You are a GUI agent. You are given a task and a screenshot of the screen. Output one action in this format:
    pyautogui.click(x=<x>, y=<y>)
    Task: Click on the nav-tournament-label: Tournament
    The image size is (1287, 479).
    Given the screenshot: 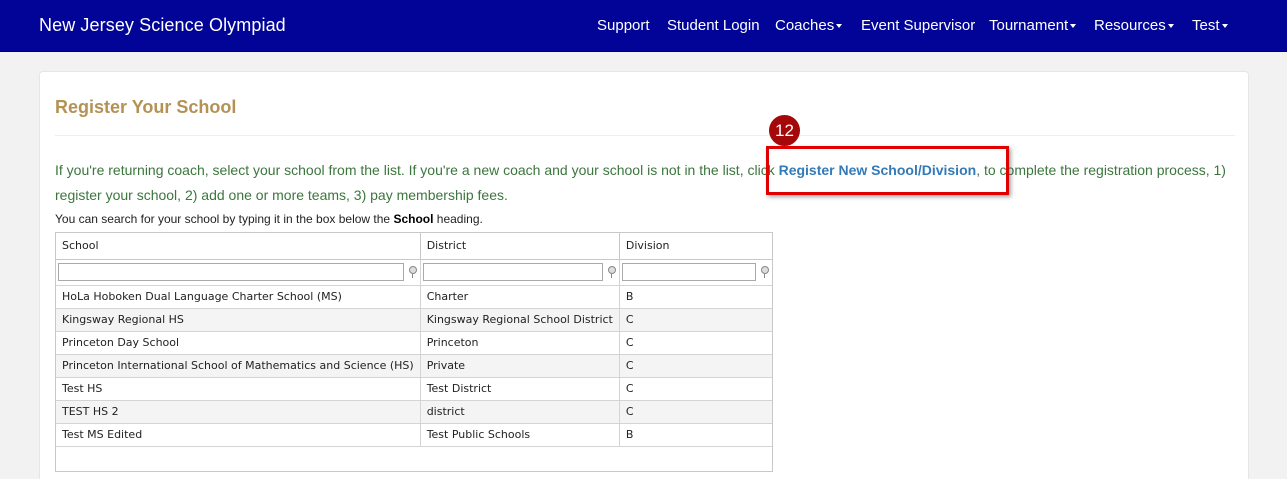 What is the action you would take?
    pyautogui.click(x=1029, y=25)
    